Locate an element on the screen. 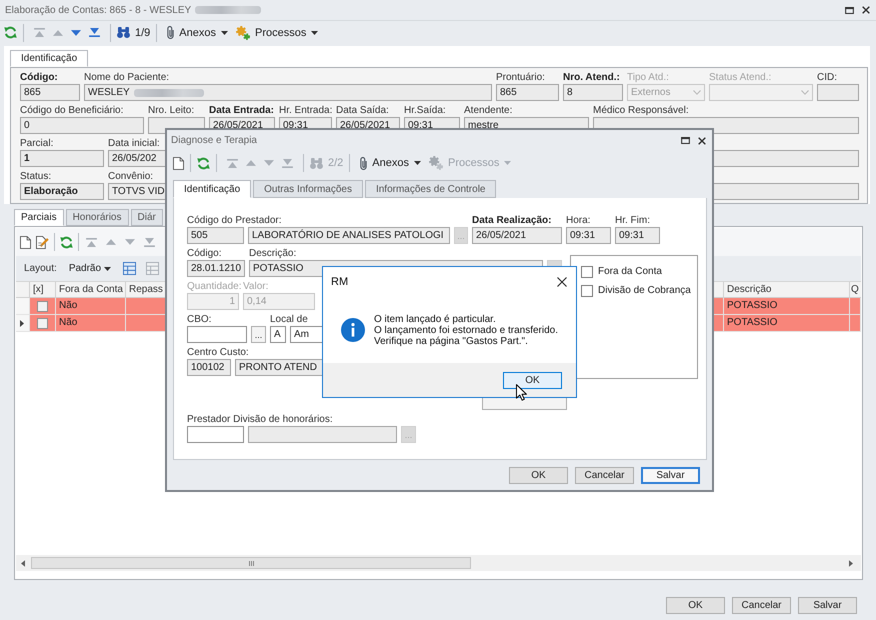 The image size is (876, 620). field-label: Nro. Atend.: is located at coordinates (591, 78).